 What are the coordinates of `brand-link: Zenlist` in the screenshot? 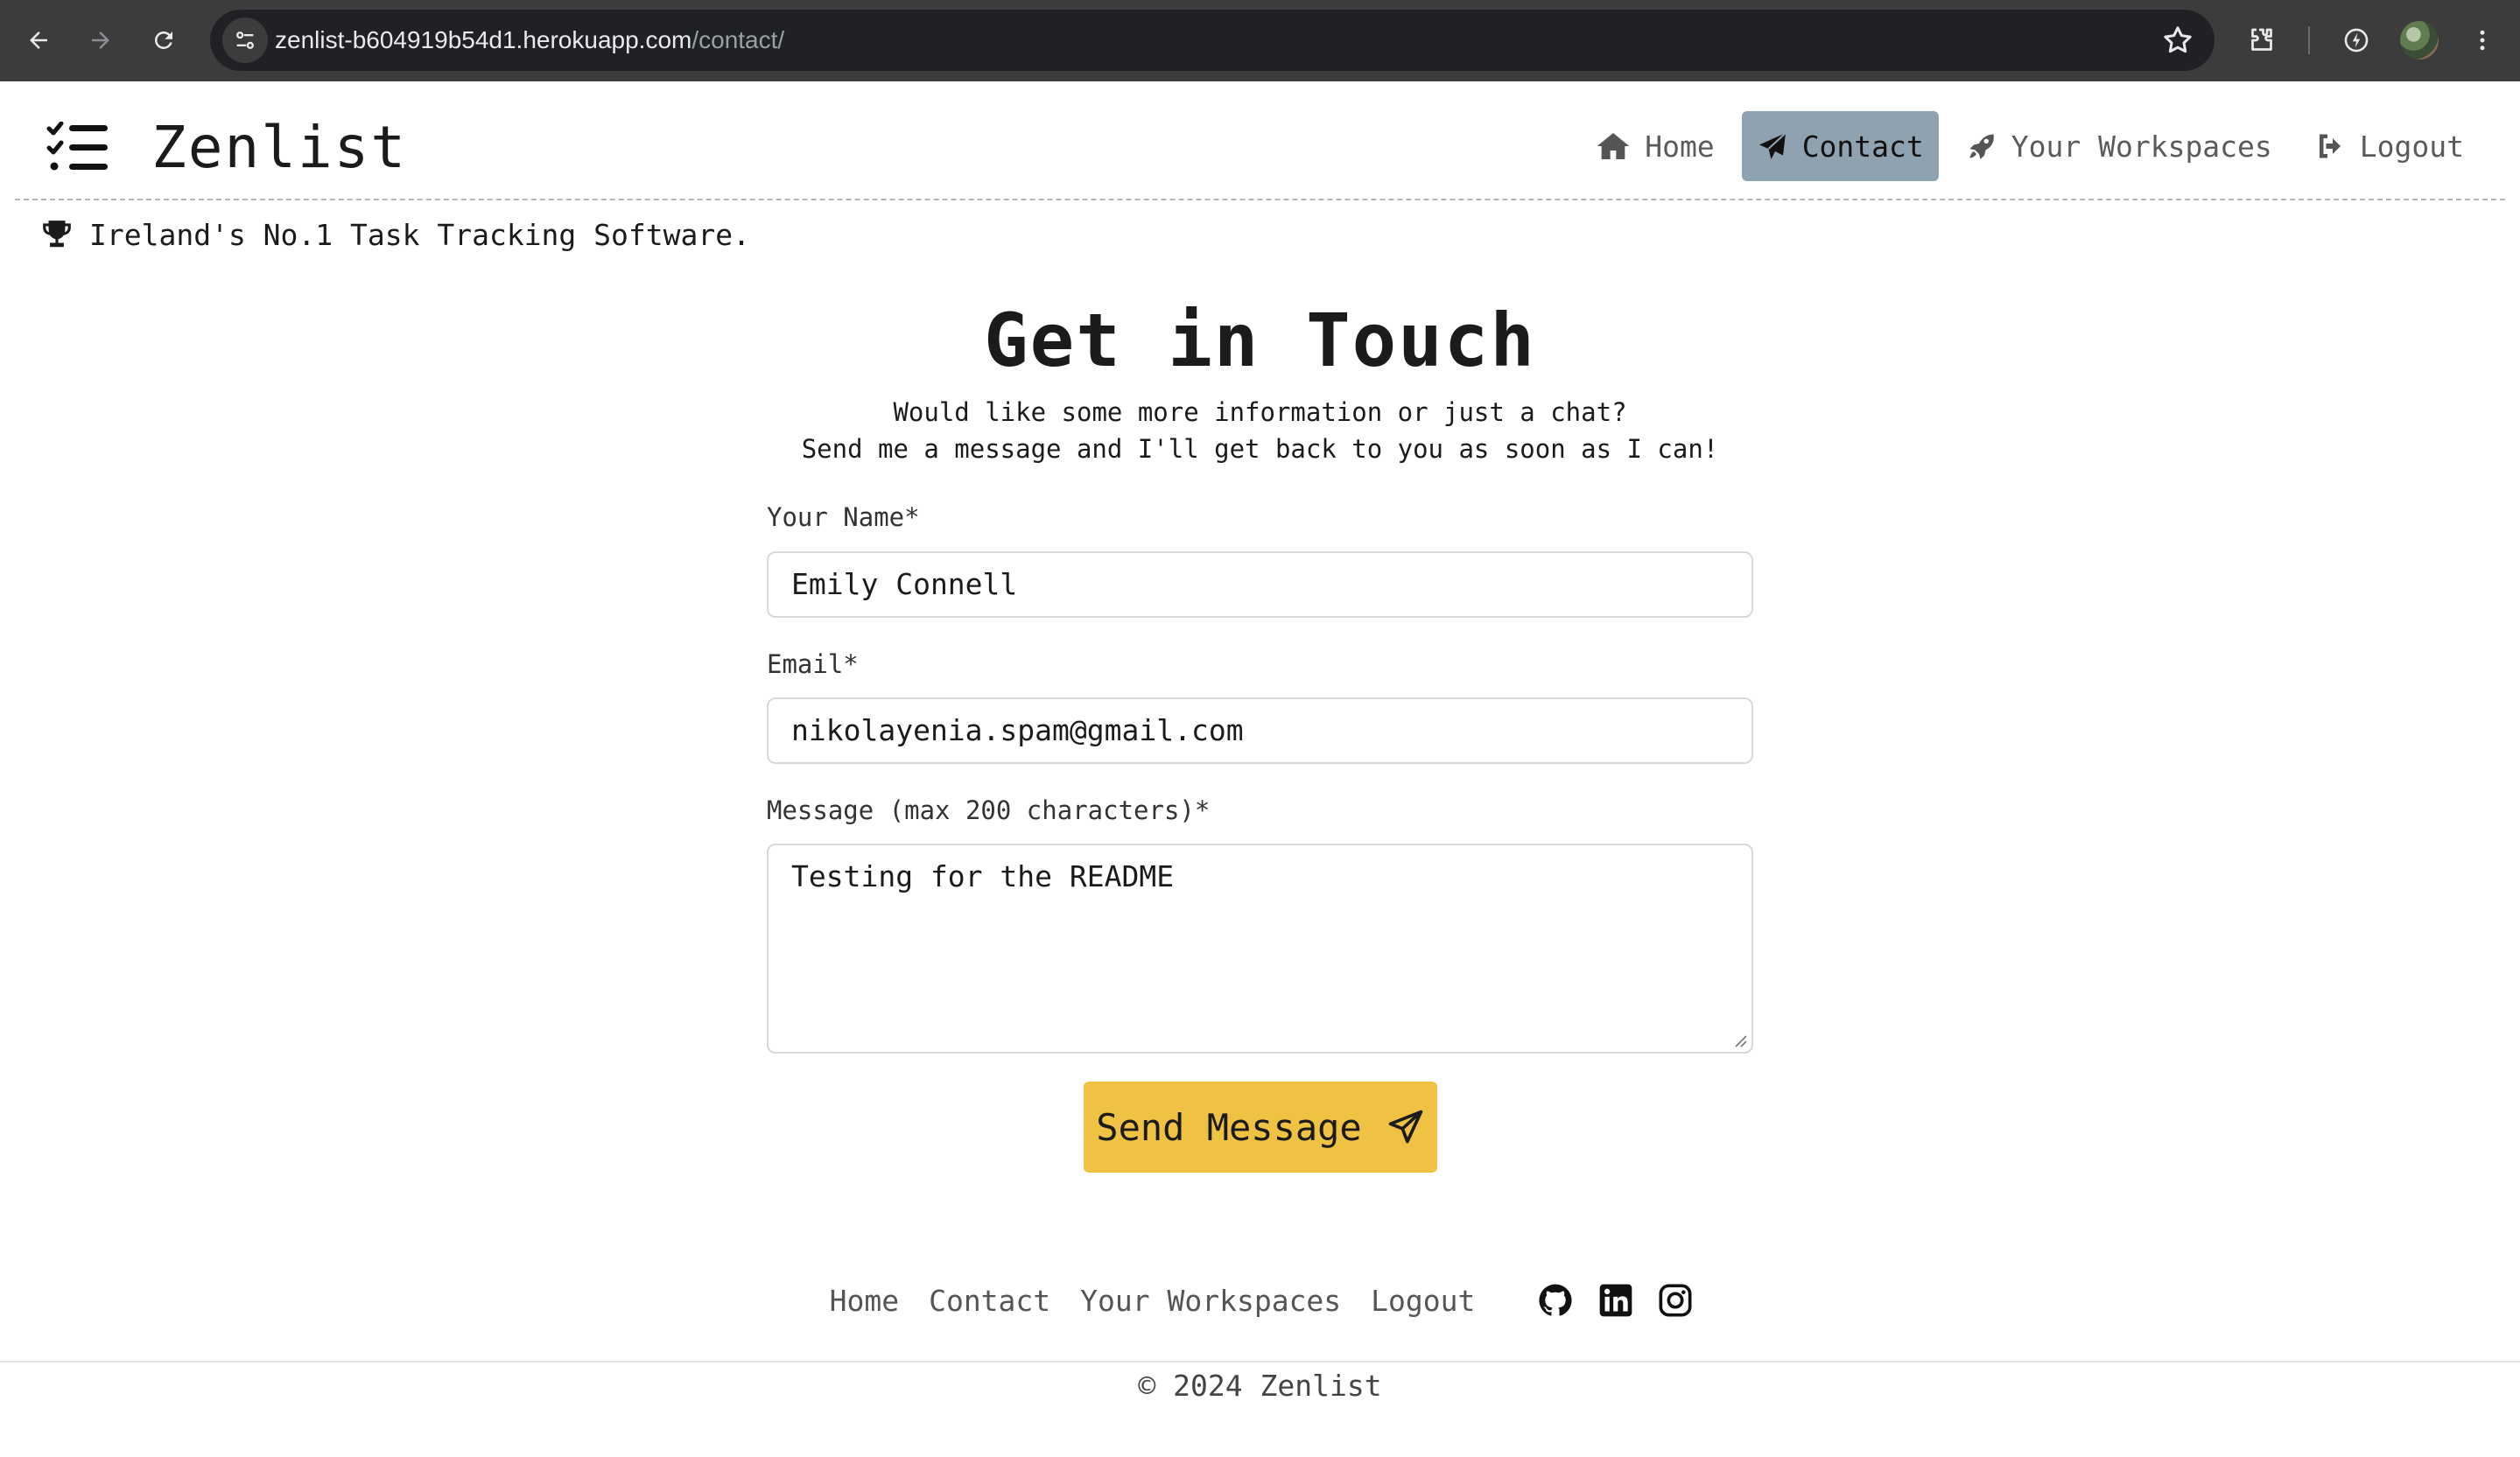 It's located at (227, 147).